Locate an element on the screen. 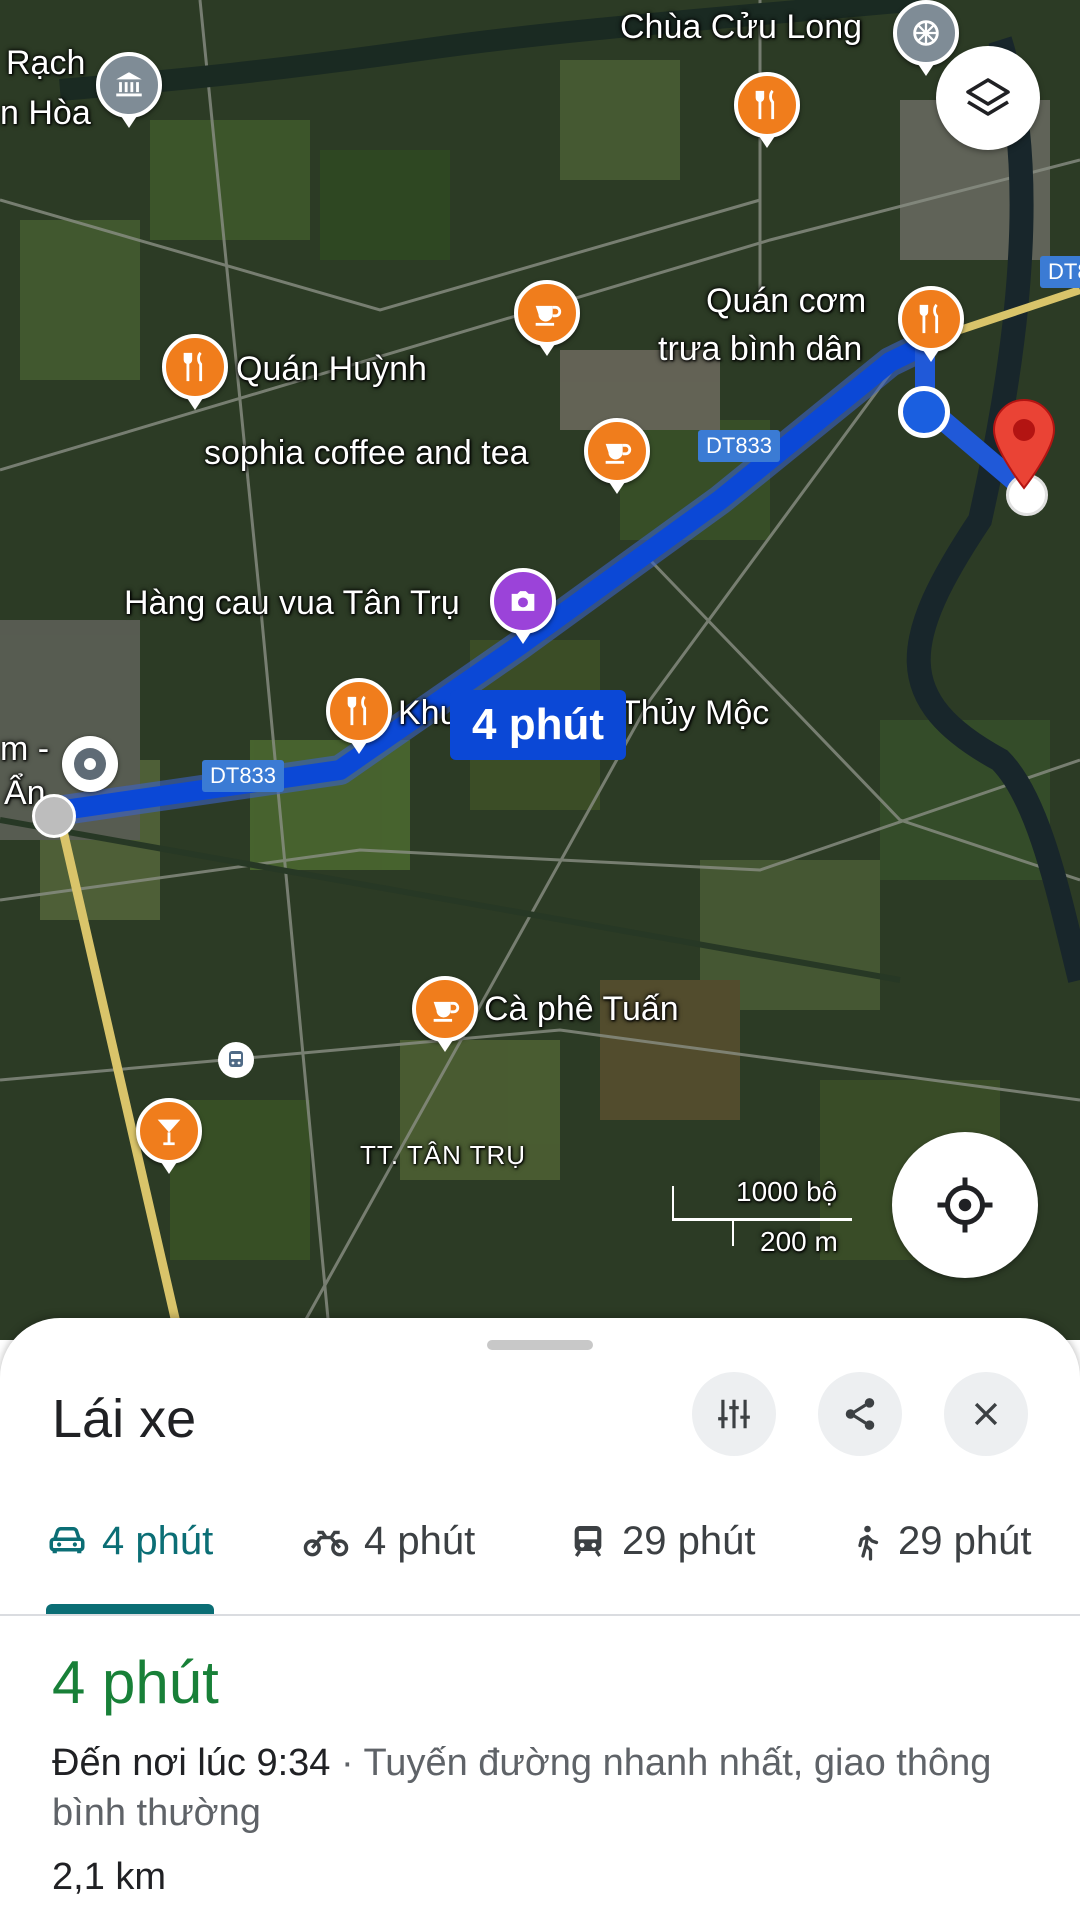 The image size is (1080, 1923). label-ca-phe-tuan: Cà phê Tuấn is located at coordinates (581, 1009).